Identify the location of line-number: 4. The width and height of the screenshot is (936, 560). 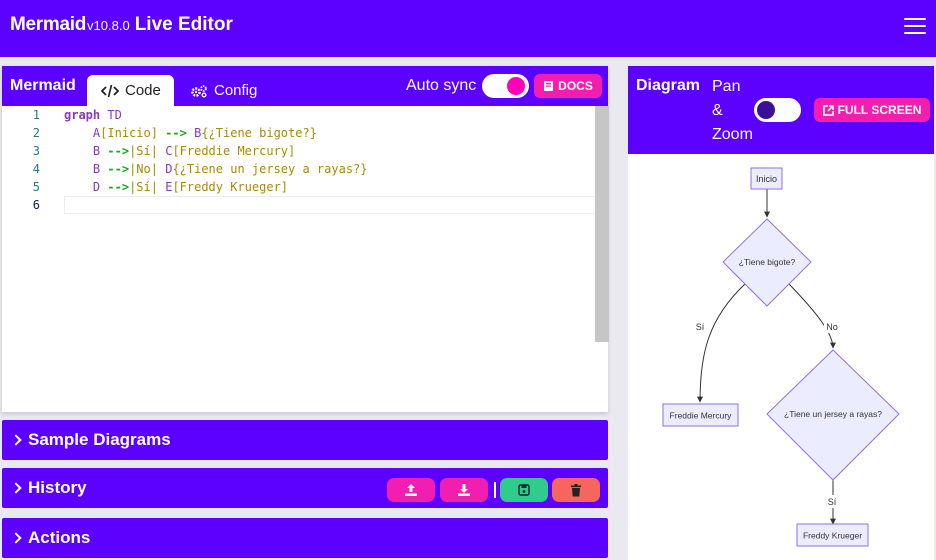
(36, 169).